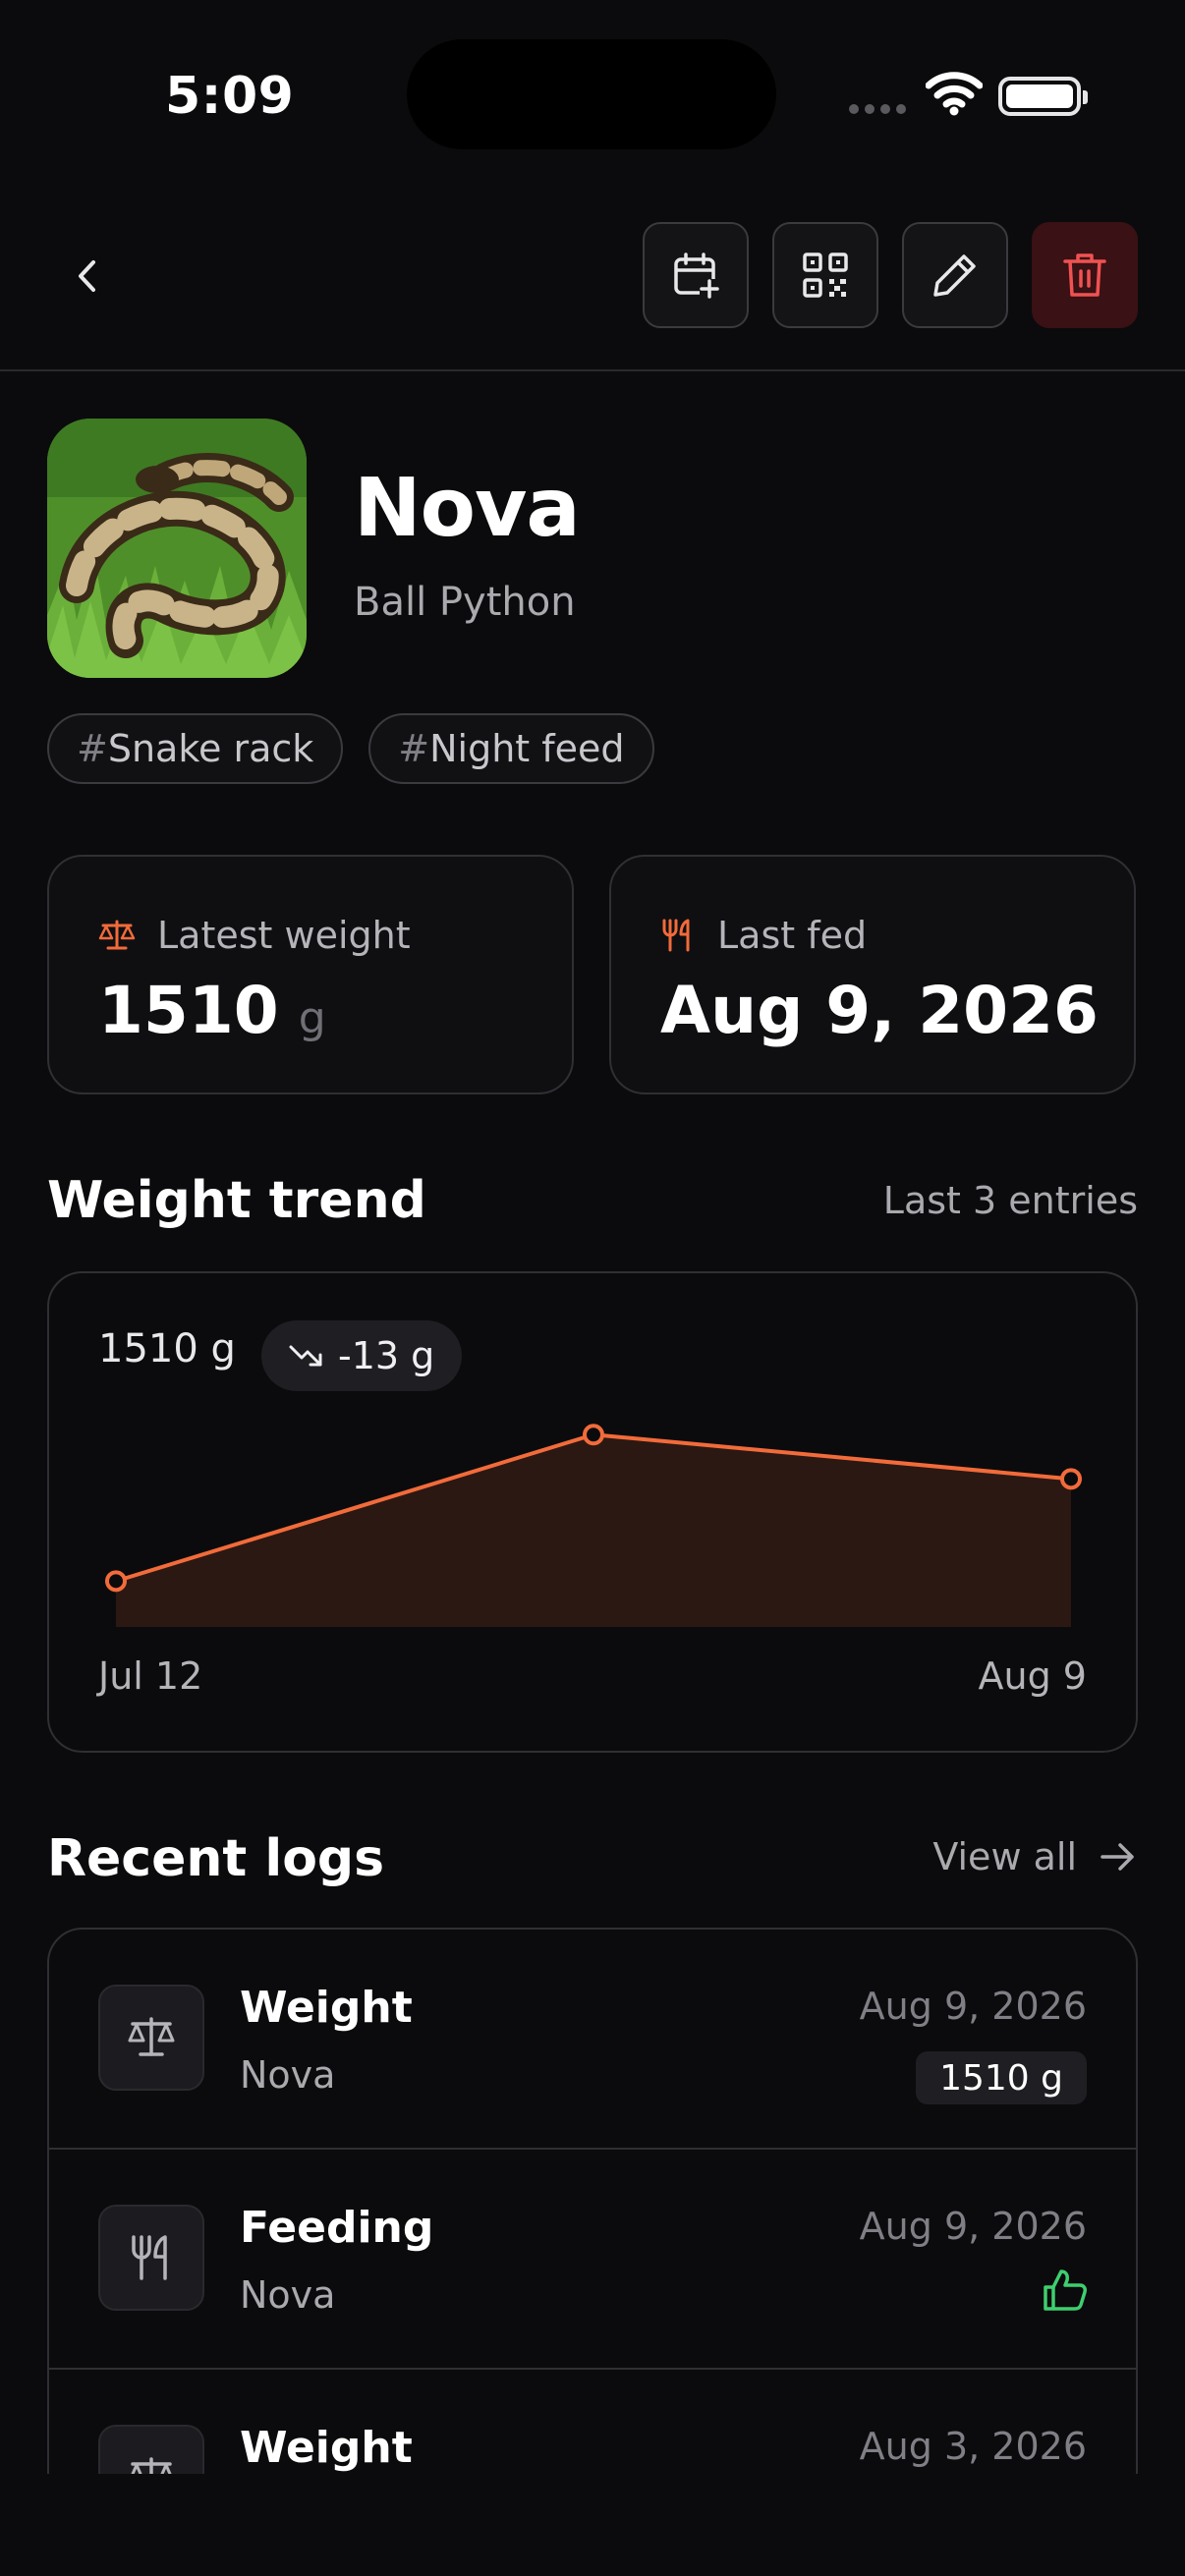 This screenshot has height=2576, width=1185. I want to click on weight-trend-title: Weight trend, so click(237, 1200).